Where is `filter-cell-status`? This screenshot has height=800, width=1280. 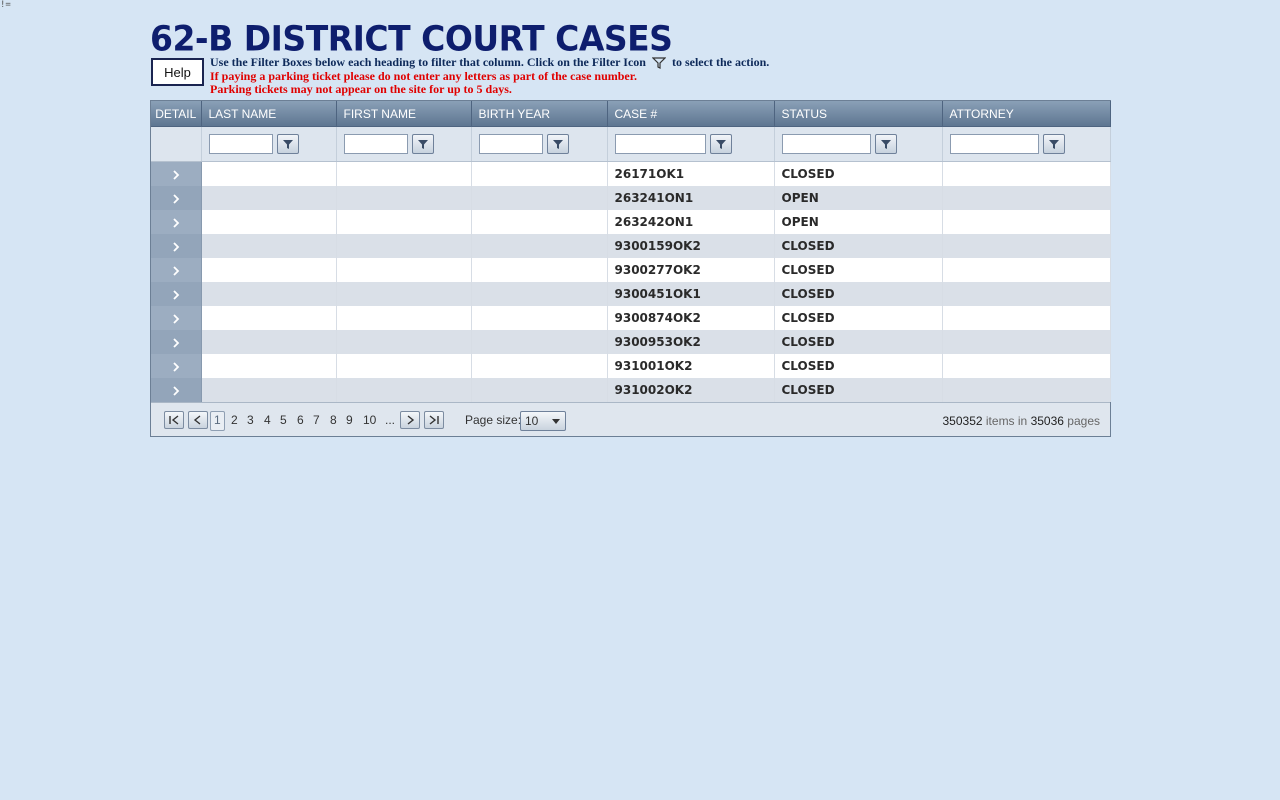
filter-cell-status is located at coordinates (858, 144).